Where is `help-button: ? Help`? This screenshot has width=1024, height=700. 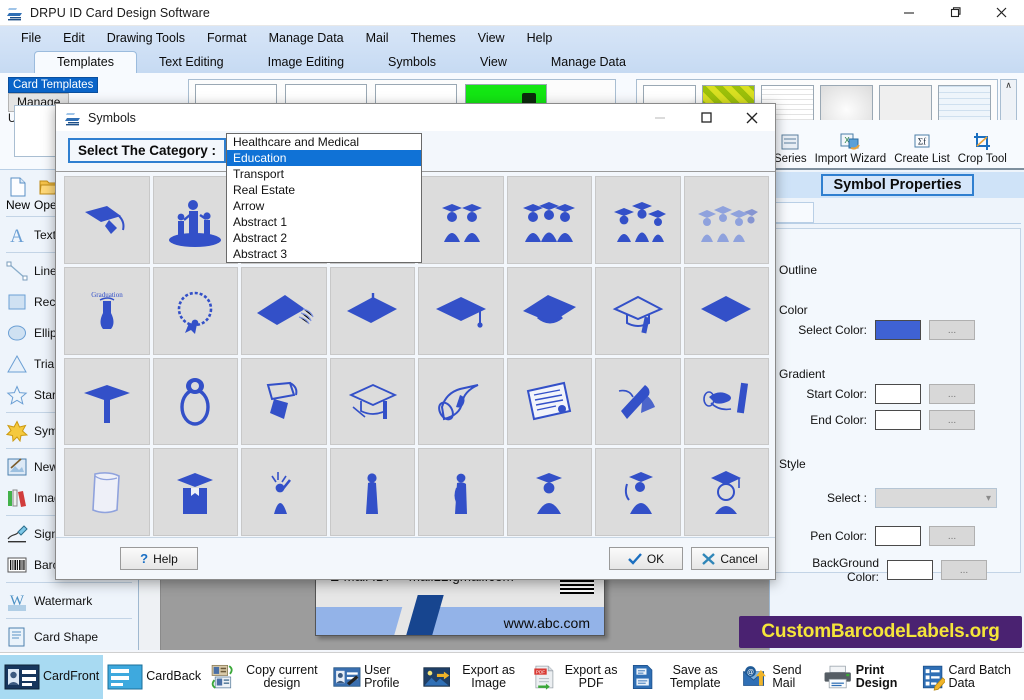 help-button: ? Help is located at coordinates (159, 558).